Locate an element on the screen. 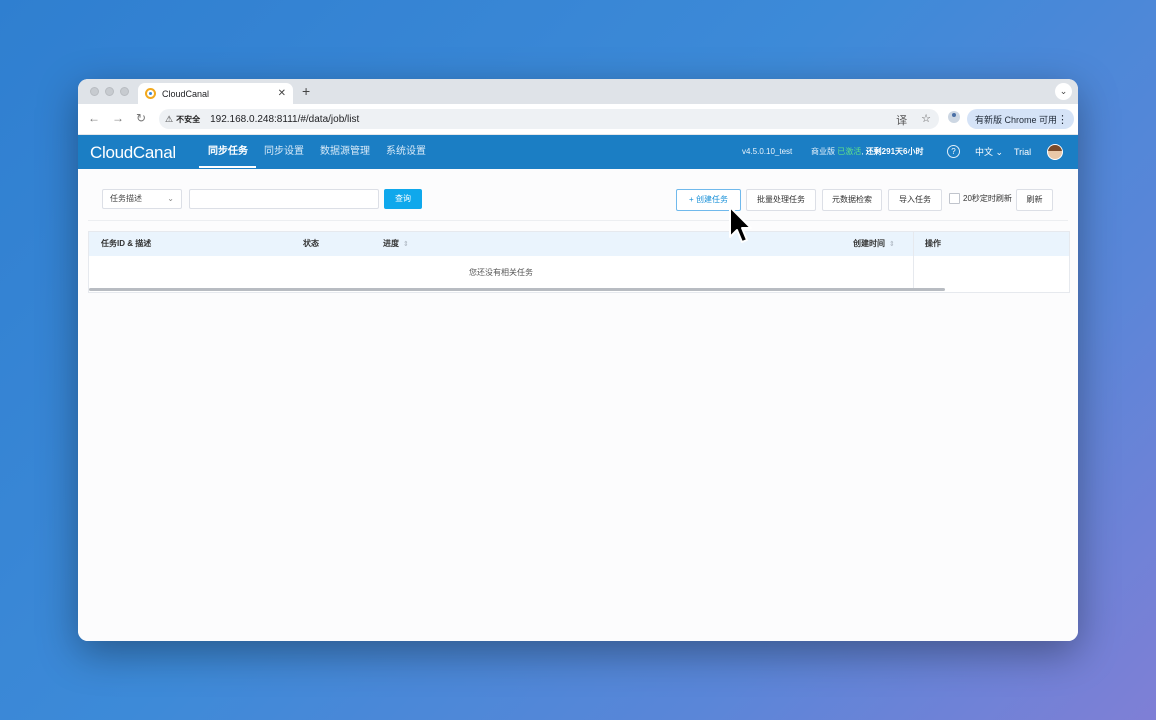 Image resolution: width=1156 pixels, height=720 pixels. filter-field-value: 任务描述 is located at coordinates (126, 198).